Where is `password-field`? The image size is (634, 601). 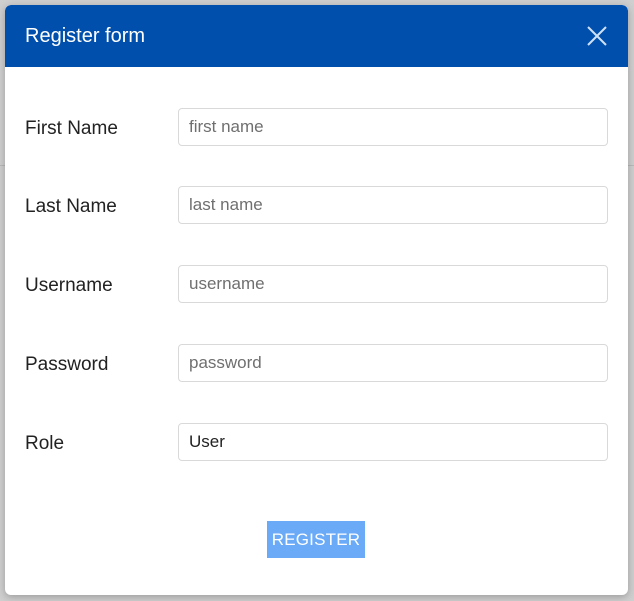 password-field is located at coordinates (393, 363).